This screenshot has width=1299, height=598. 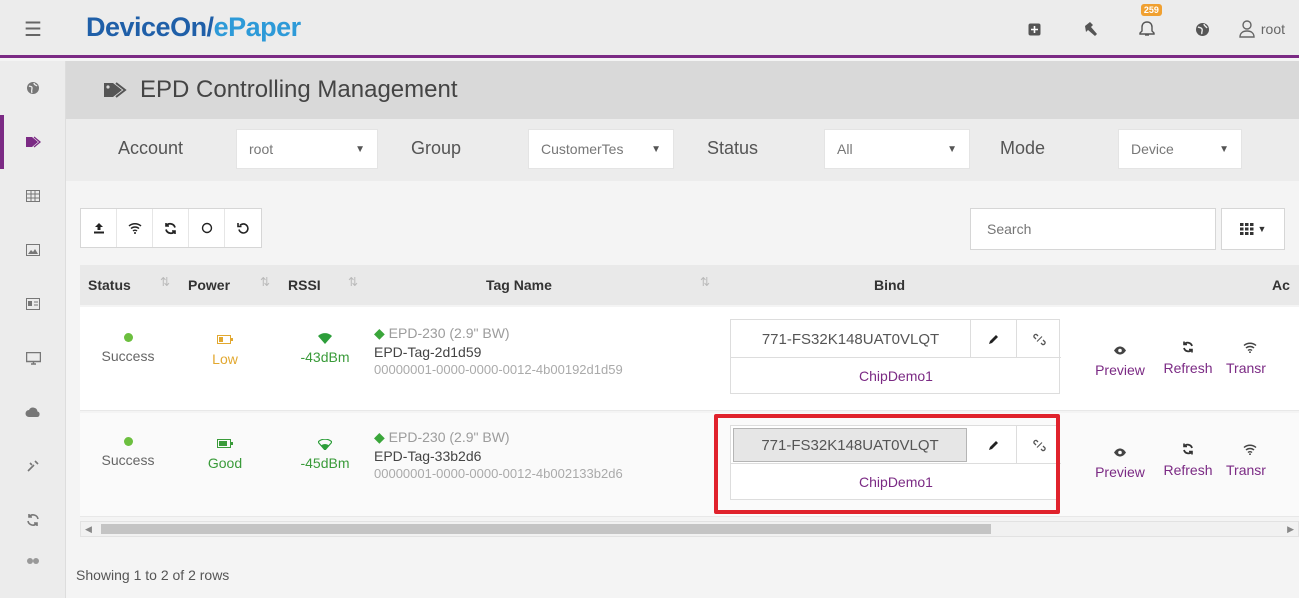 What do you see at coordinates (135, 228) in the screenshot?
I see `transmit-button` at bounding box center [135, 228].